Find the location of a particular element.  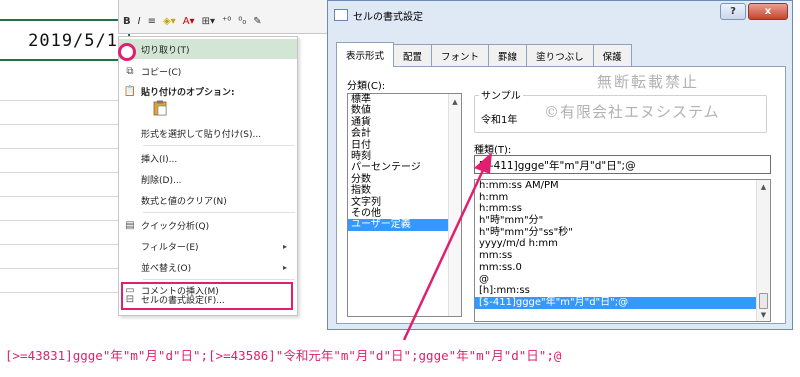

cell-value: 2019/5/1 is located at coordinates (73, 41).